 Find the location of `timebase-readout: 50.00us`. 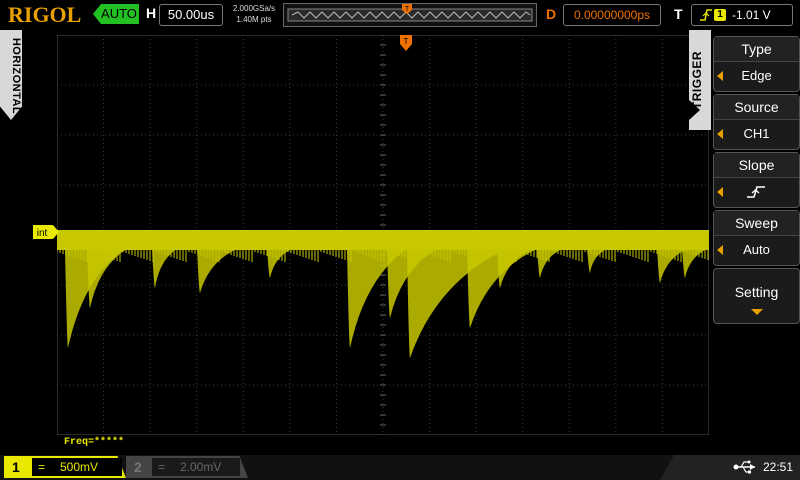

timebase-readout: 50.00us is located at coordinates (191, 15).